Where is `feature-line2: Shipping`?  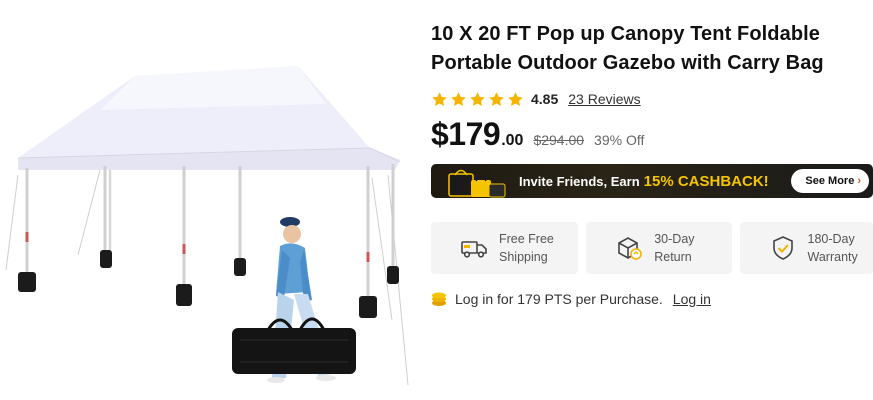
feature-line2: Shipping is located at coordinates (523, 257).